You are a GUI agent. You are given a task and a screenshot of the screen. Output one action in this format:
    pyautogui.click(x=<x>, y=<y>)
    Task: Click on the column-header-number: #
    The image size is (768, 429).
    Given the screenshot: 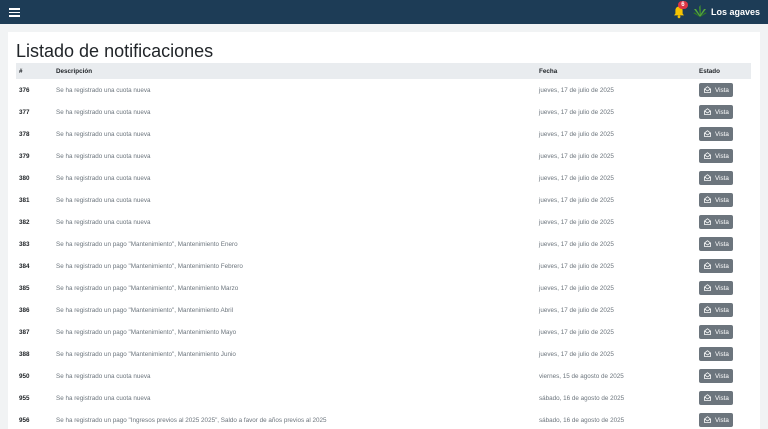 What is the action you would take?
    pyautogui.click(x=21, y=71)
    